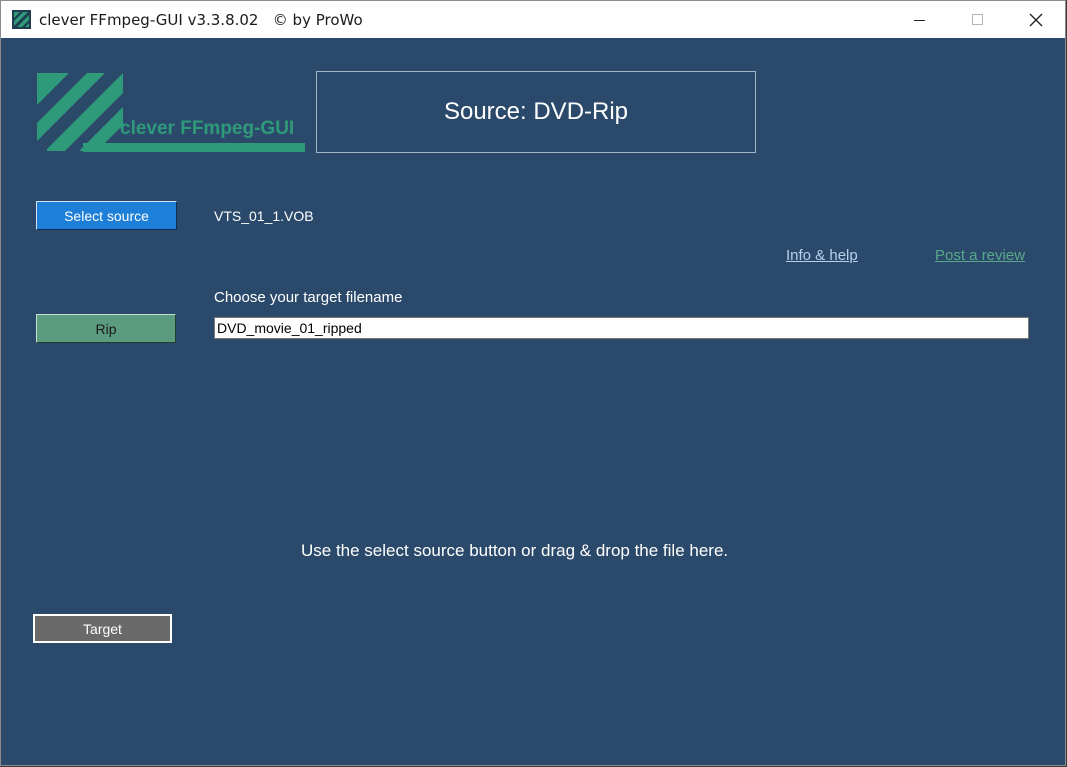 The image size is (1067, 767). What do you see at coordinates (264, 216) in the screenshot?
I see `source-filename: VTS_01_1.VOB` at bounding box center [264, 216].